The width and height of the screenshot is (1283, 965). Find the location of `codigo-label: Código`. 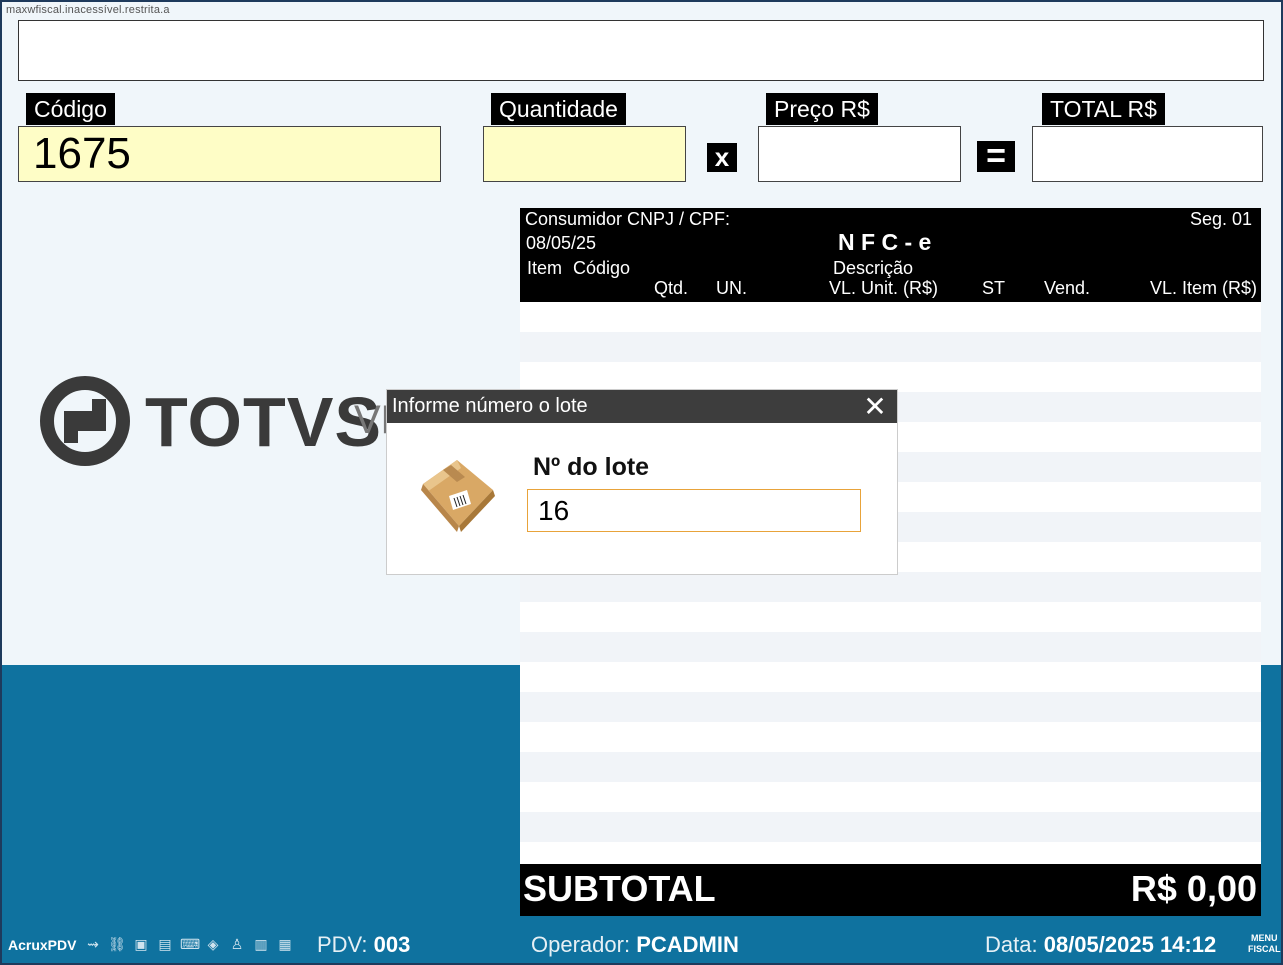

codigo-label: Código is located at coordinates (70, 109).